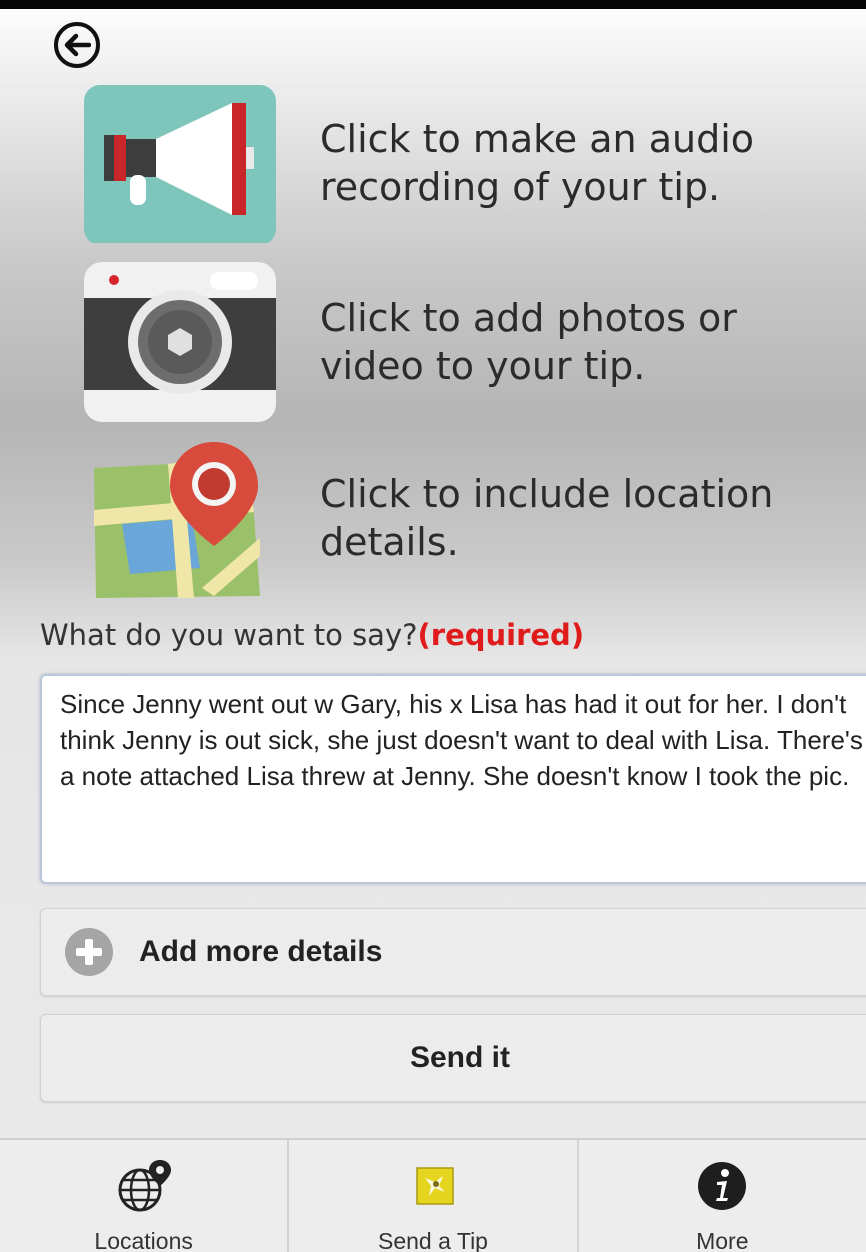 Image resolution: width=866 pixels, height=1252 pixels. I want to click on prompt-text: What do you want to say?, so click(229, 635).